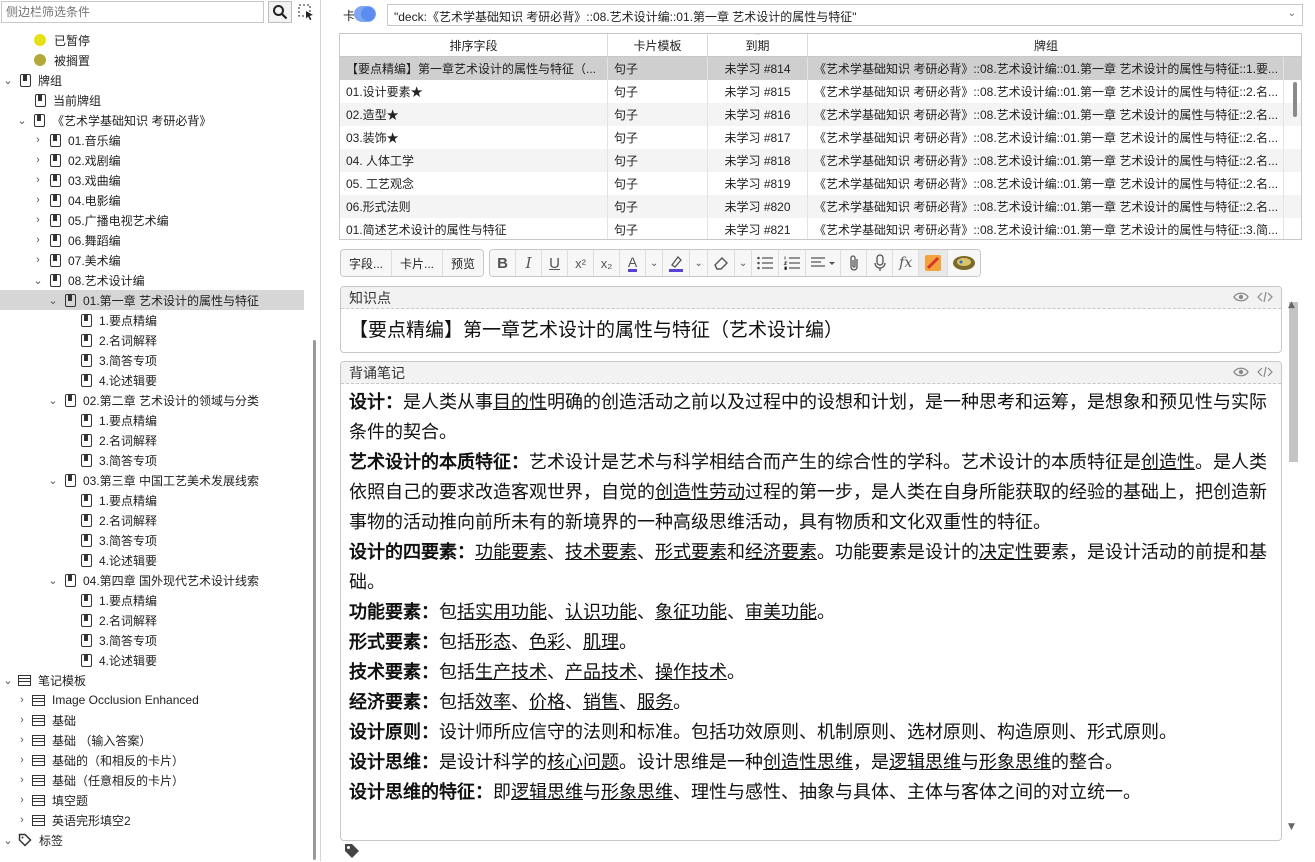 The width and height of the screenshot is (1315, 862). Describe the element at coordinates (156, 840) in the screenshot. I see `sidebar-item-tags: ⌄ 标签` at that location.